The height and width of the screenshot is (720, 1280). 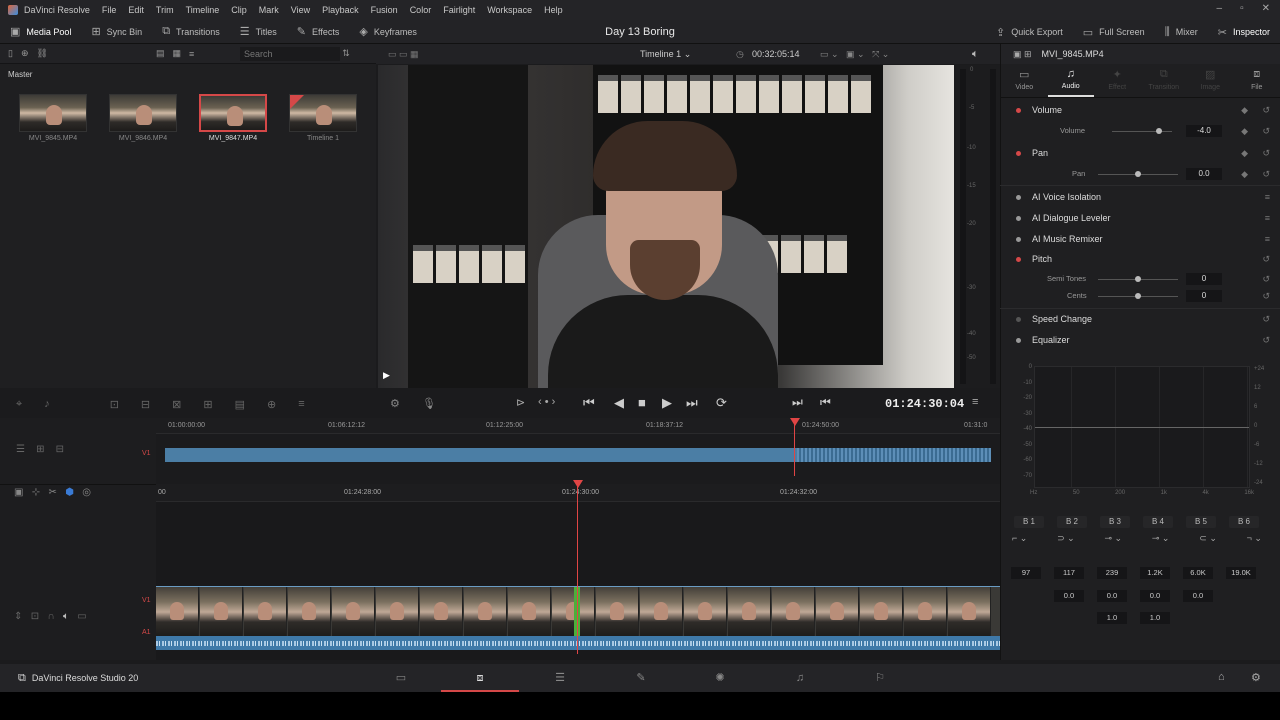 I want to click on menu-help: Help, so click(x=553, y=10).